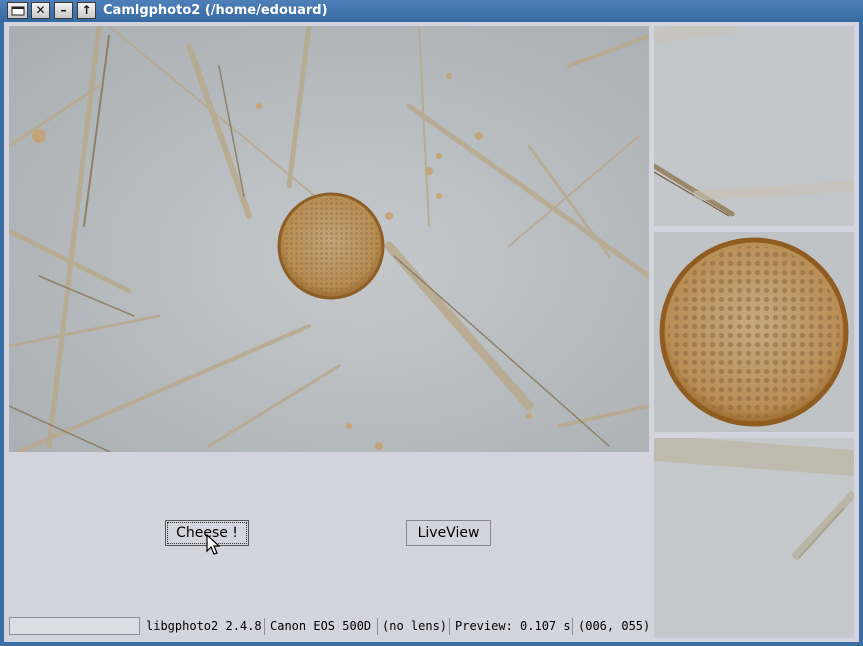  I want to click on status-focus-point: (006, 055), so click(614, 626).